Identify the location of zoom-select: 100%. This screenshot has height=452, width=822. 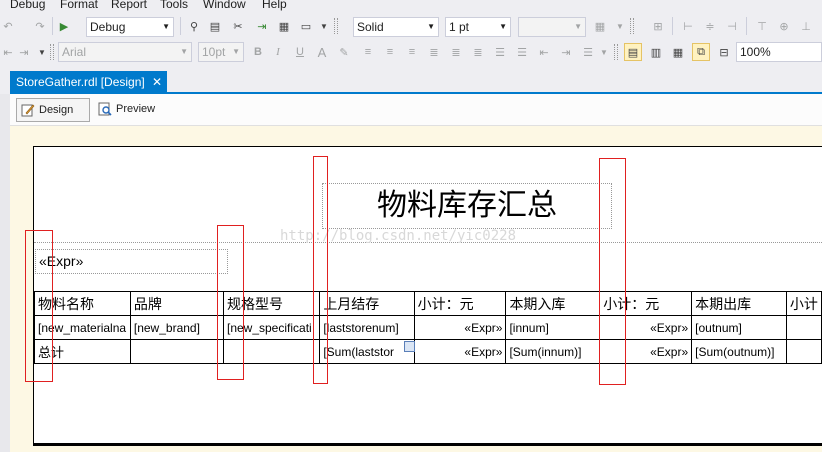
(779, 52).